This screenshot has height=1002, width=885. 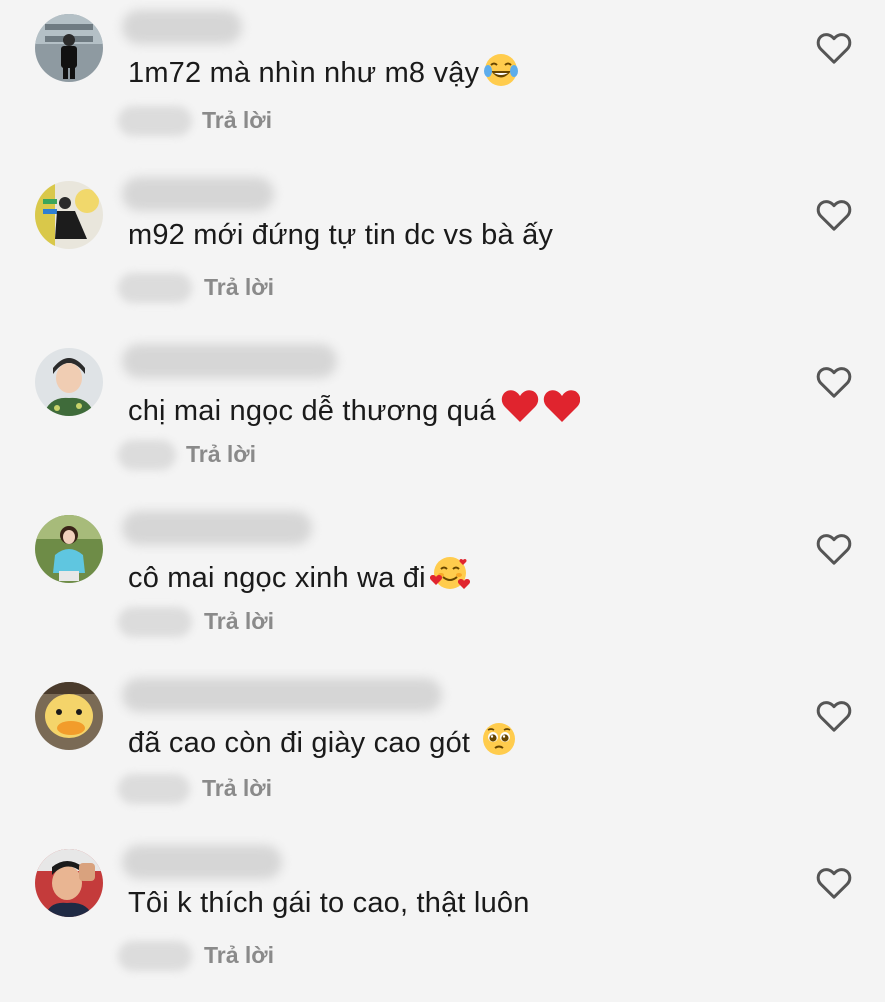 What do you see at coordinates (323, 74) in the screenshot?
I see `comment-text: 1m72 mà nhìn như m8 vậy` at bounding box center [323, 74].